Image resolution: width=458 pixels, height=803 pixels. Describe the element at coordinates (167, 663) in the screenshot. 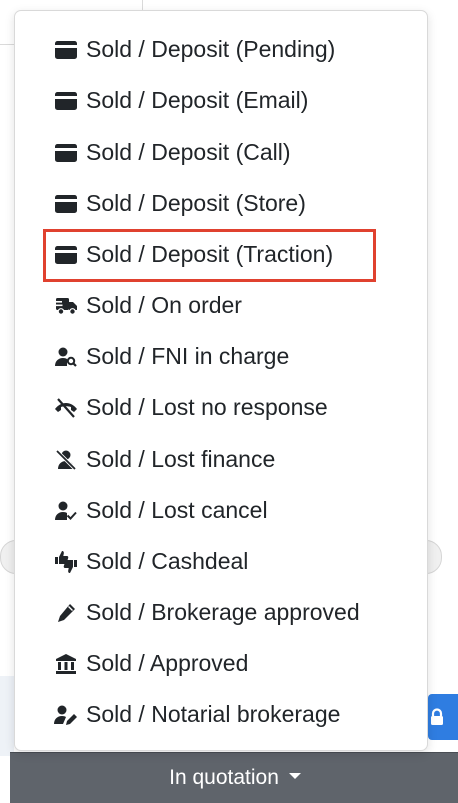

I see `menu-item-label: Sold / Approved` at that location.